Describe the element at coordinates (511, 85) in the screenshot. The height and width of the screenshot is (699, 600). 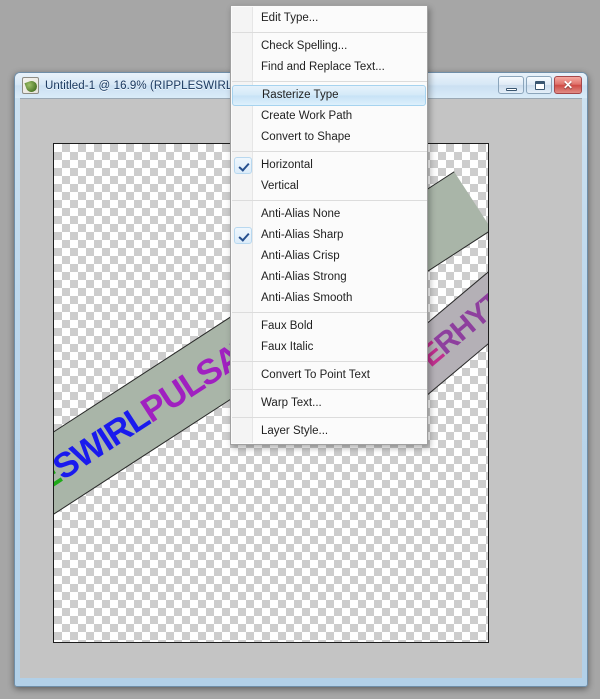
I see `minimize-button` at that location.